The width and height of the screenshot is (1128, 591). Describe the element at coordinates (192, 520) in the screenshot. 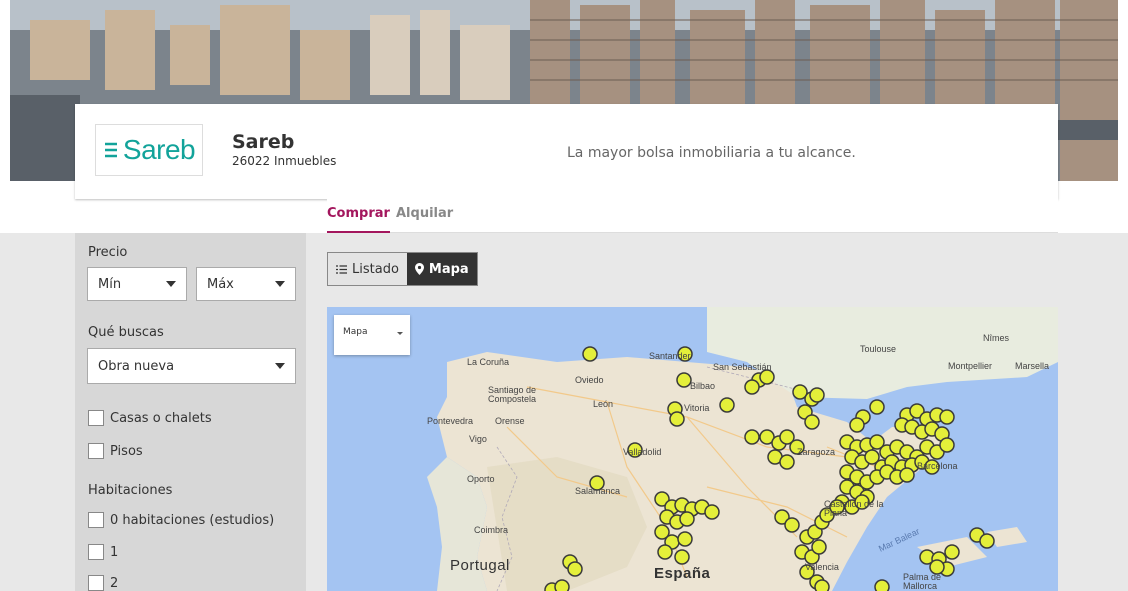

I see `checkbox-label: 0 habitaciones (estudios)` at that location.